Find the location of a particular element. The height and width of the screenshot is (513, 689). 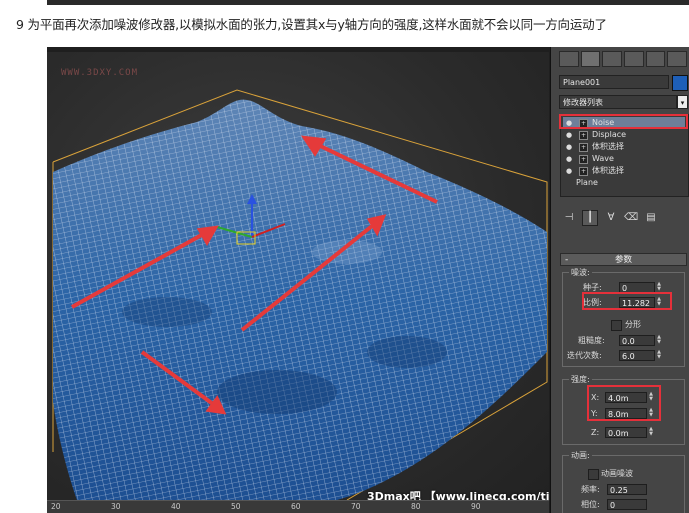

noise-highlight-box is located at coordinates (623, 121).